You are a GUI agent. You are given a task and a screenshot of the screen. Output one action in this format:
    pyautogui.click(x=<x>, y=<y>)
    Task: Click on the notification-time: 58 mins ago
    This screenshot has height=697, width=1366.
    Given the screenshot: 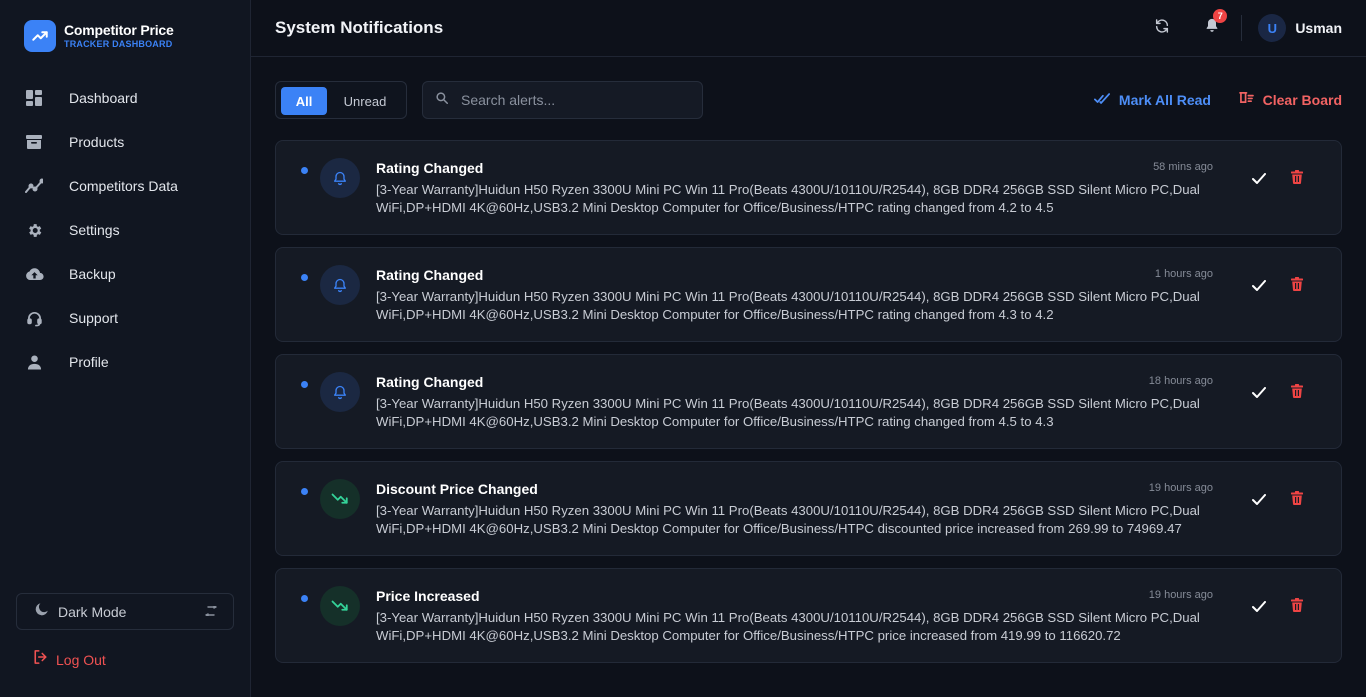 What is the action you would take?
    pyautogui.click(x=1183, y=167)
    